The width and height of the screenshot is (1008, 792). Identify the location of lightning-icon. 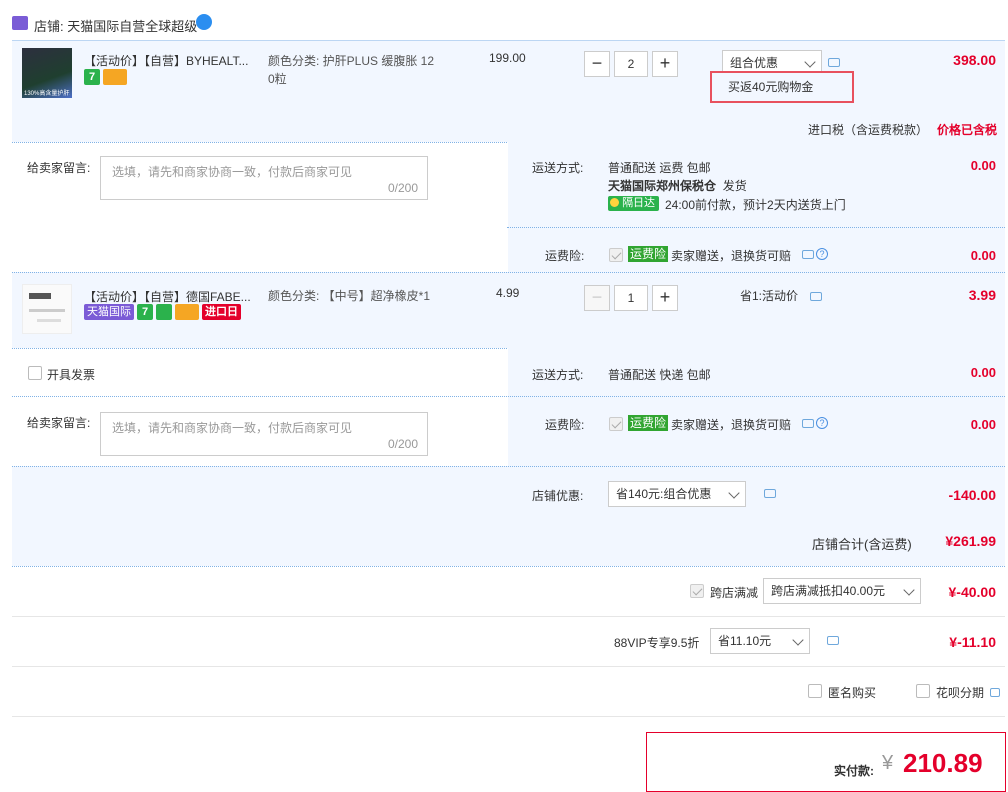
(614, 202).